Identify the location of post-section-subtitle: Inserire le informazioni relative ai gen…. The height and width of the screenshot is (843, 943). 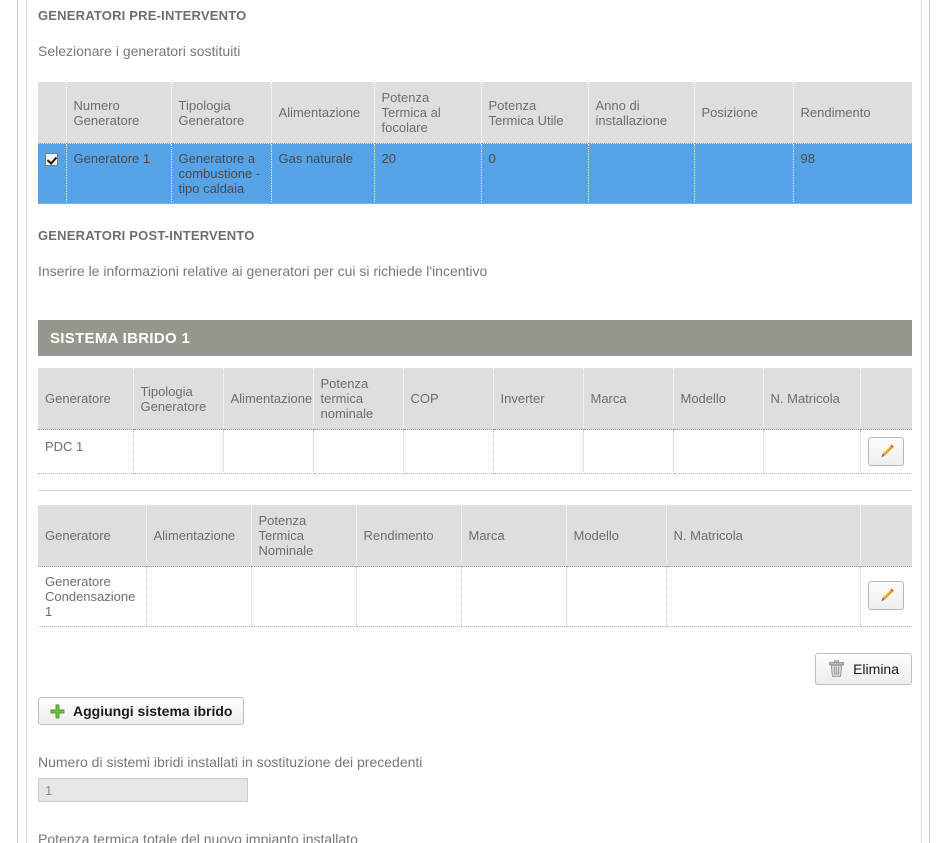
(263, 271).